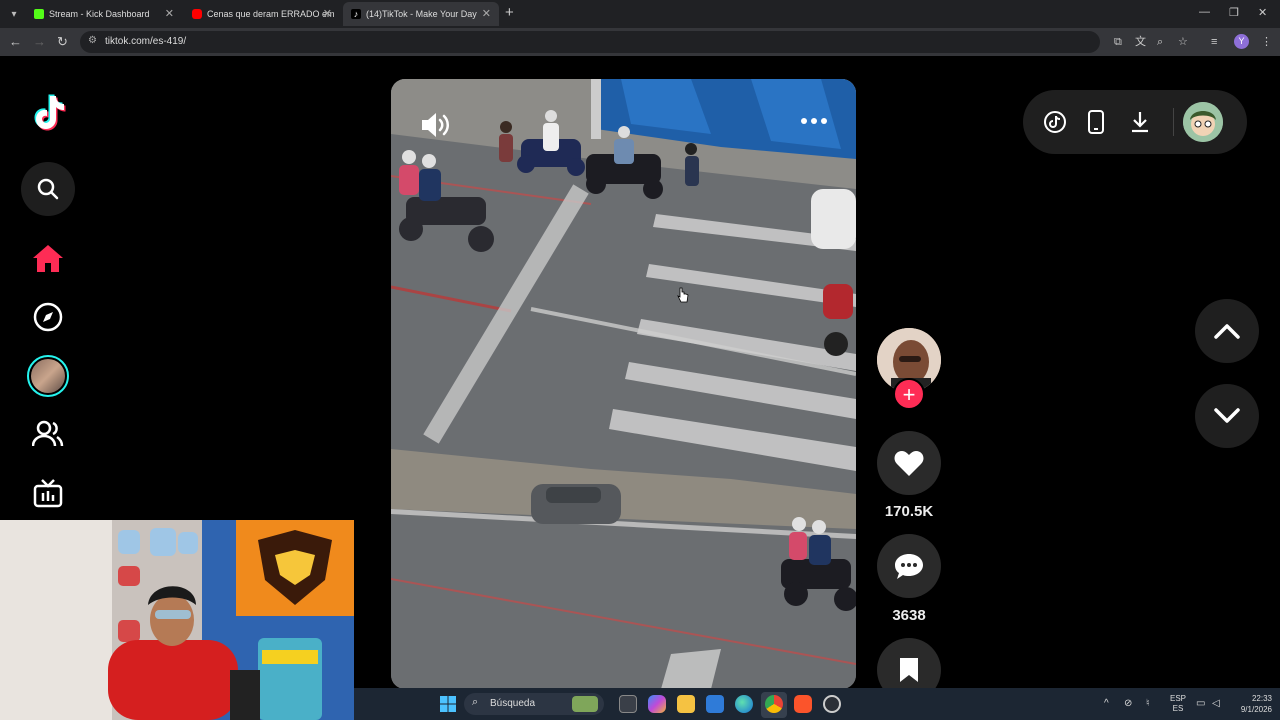  I want to click on like-button, so click(909, 463).